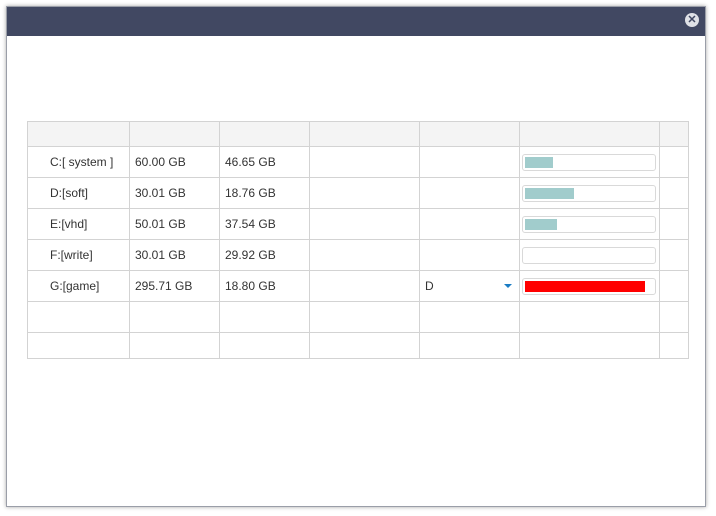  I want to click on drive-total: 295.71 GB, so click(175, 286).